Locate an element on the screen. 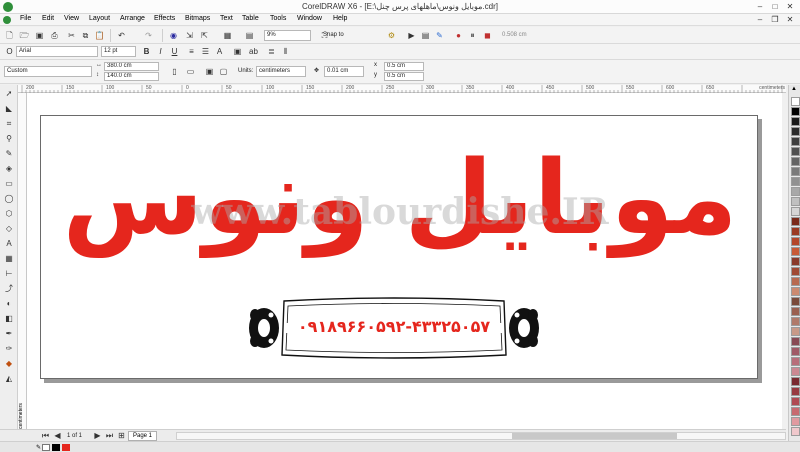 The width and height of the screenshot is (800, 452). page-width-field: 380.0 cm is located at coordinates (131, 66).